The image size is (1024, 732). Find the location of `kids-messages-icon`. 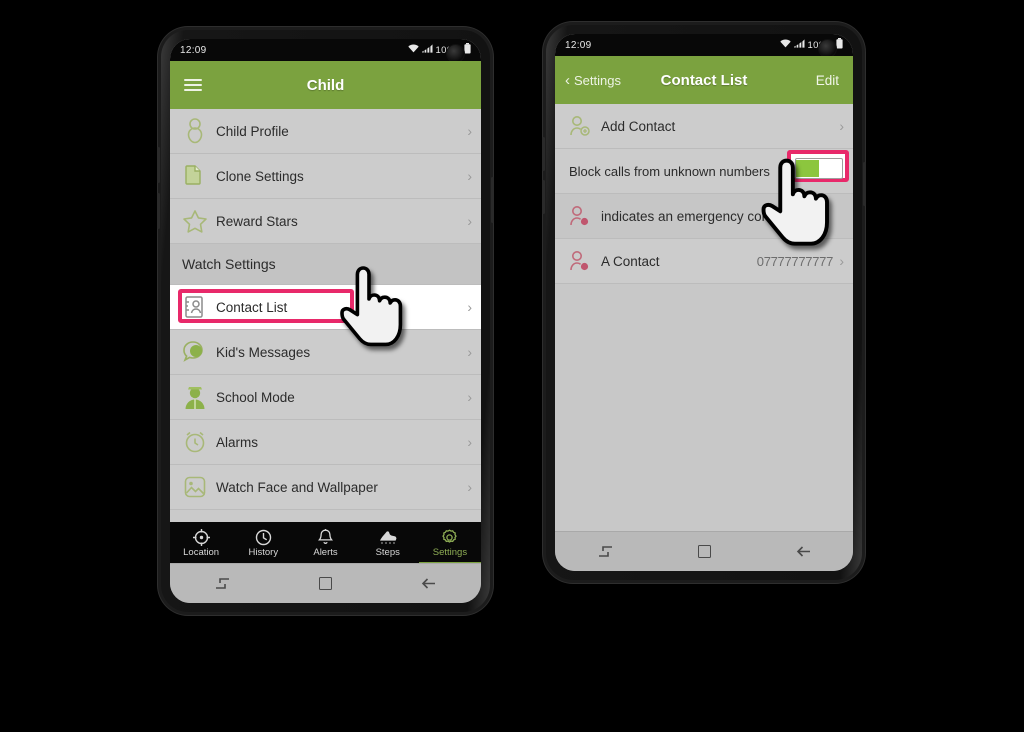

kids-messages-icon is located at coordinates (195, 352).